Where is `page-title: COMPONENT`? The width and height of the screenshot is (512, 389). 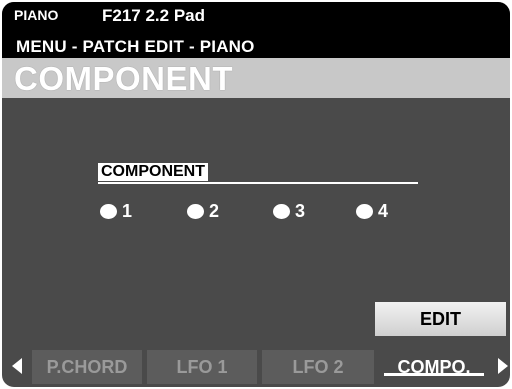 page-title: COMPONENT is located at coordinates (123, 78).